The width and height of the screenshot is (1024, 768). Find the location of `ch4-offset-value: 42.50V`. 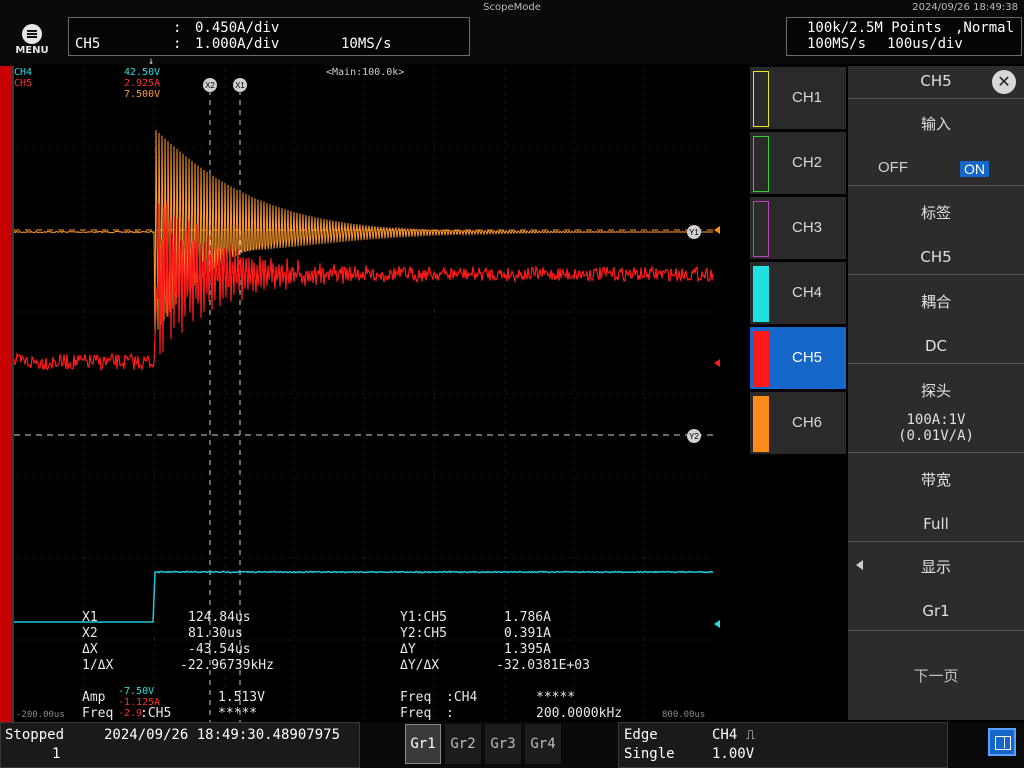

ch4-offset-value: 42.50V is located at coordinates (142, 72).